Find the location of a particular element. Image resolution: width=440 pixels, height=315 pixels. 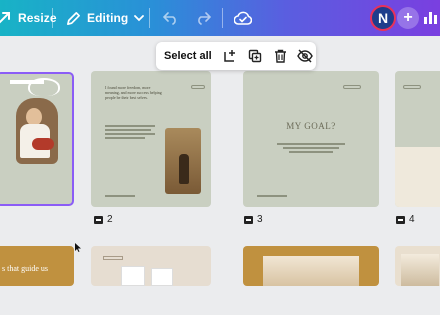

page-number-2: 2 is located at coordinates (103, 219).